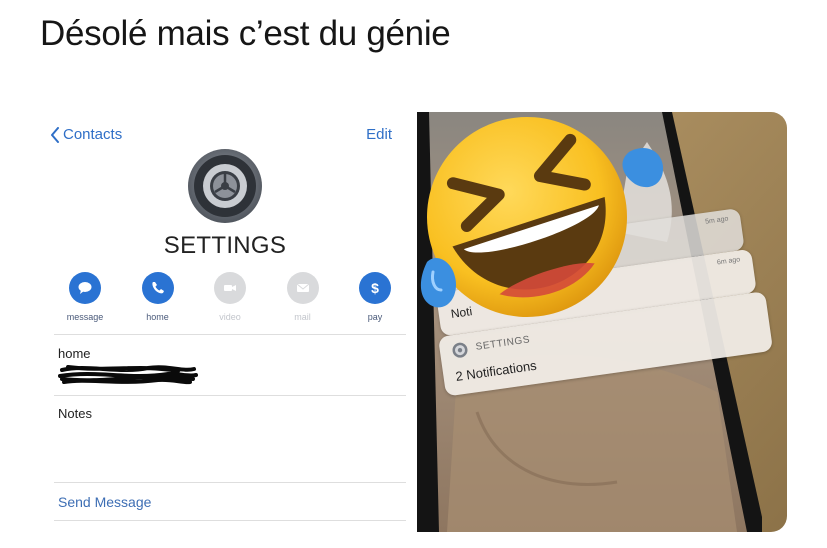 The width and height of the screenshot is (827, 548). I want to click on notes-field-label: Notes, so click(75, 413).